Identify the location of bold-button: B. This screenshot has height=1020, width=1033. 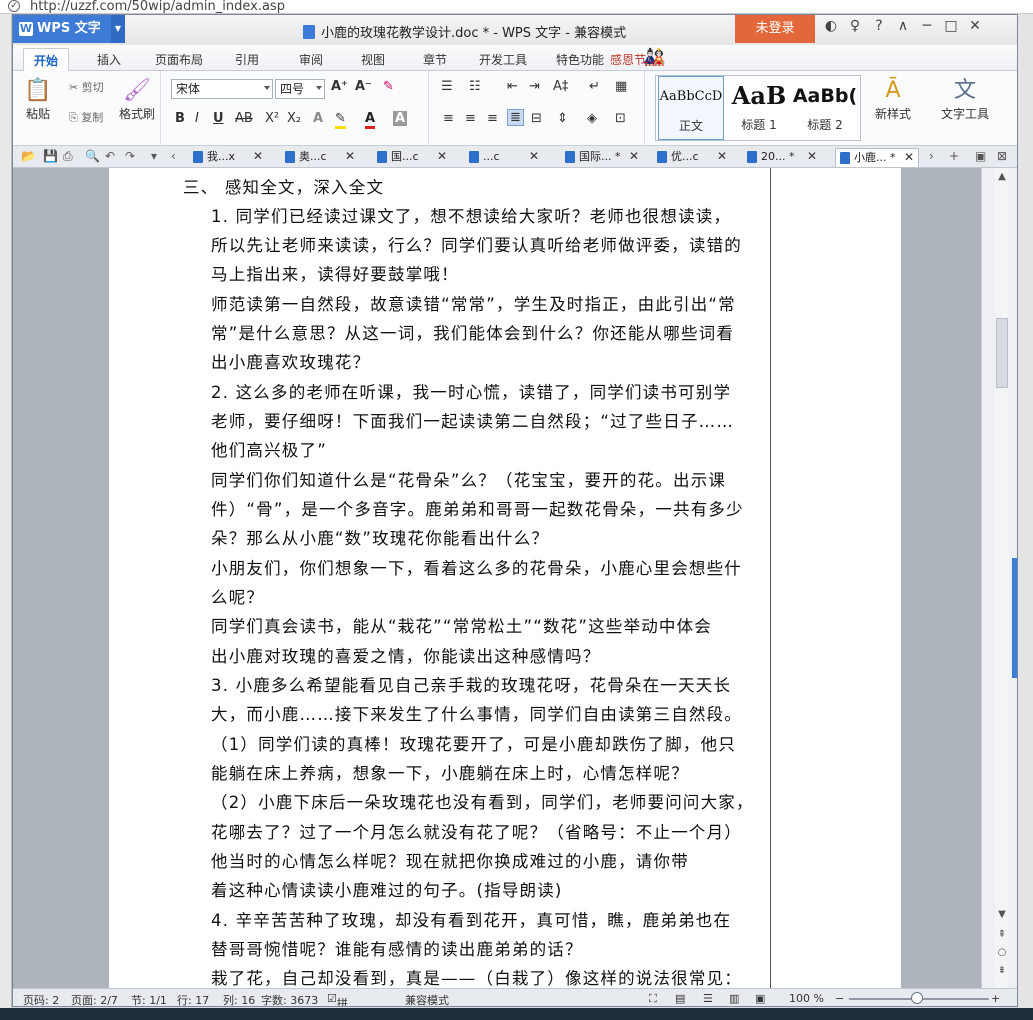
(180, 118).